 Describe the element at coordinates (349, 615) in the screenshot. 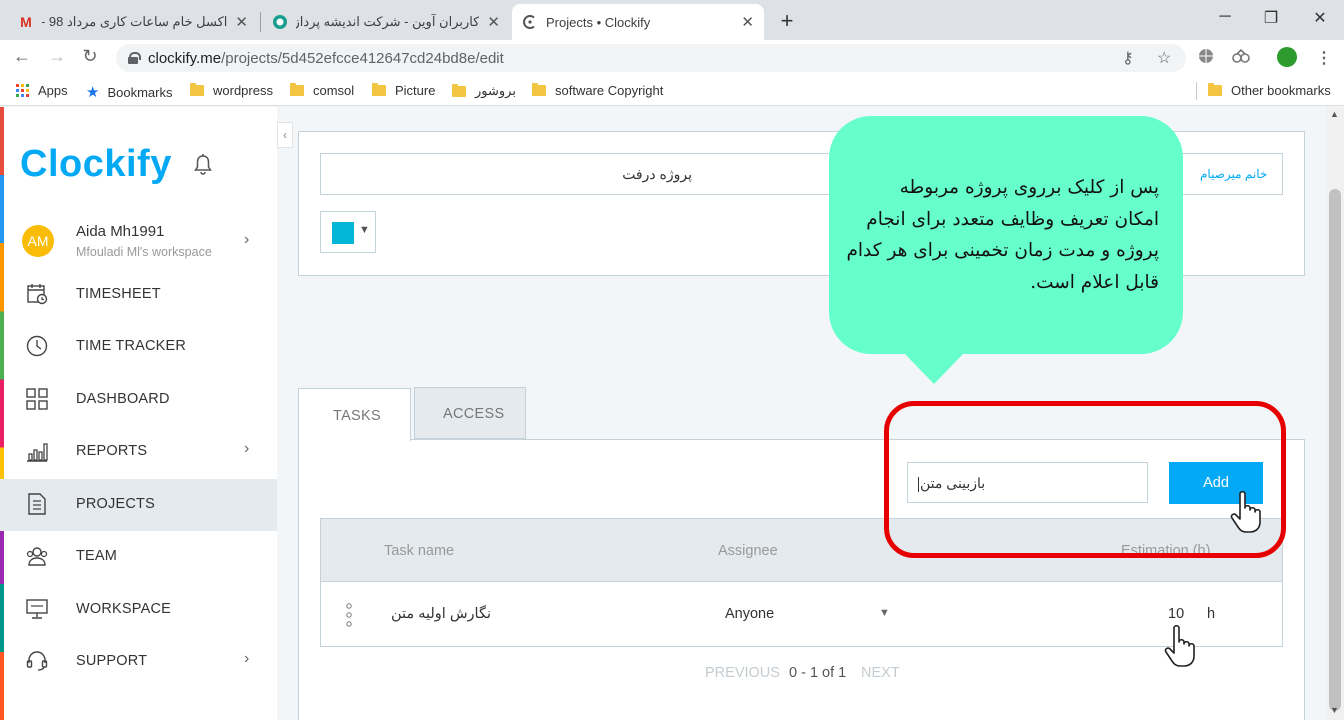

I see `drag-handle-icon` at that location.